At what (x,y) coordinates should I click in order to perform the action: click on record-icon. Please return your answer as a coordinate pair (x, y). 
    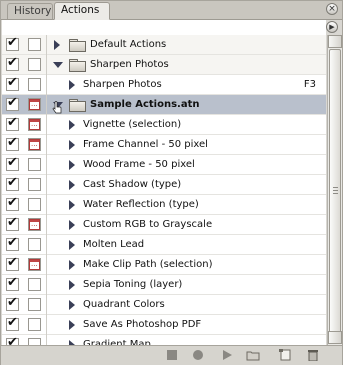
    Looking at the image, I should click on (198, 355).